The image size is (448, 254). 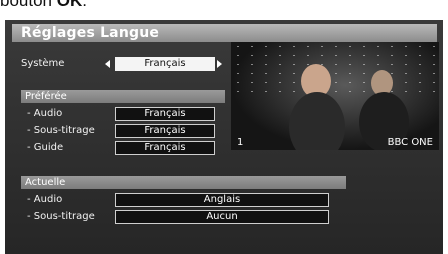 I want to click on preferred-audio-field: Français, so click(x=165, y=114).